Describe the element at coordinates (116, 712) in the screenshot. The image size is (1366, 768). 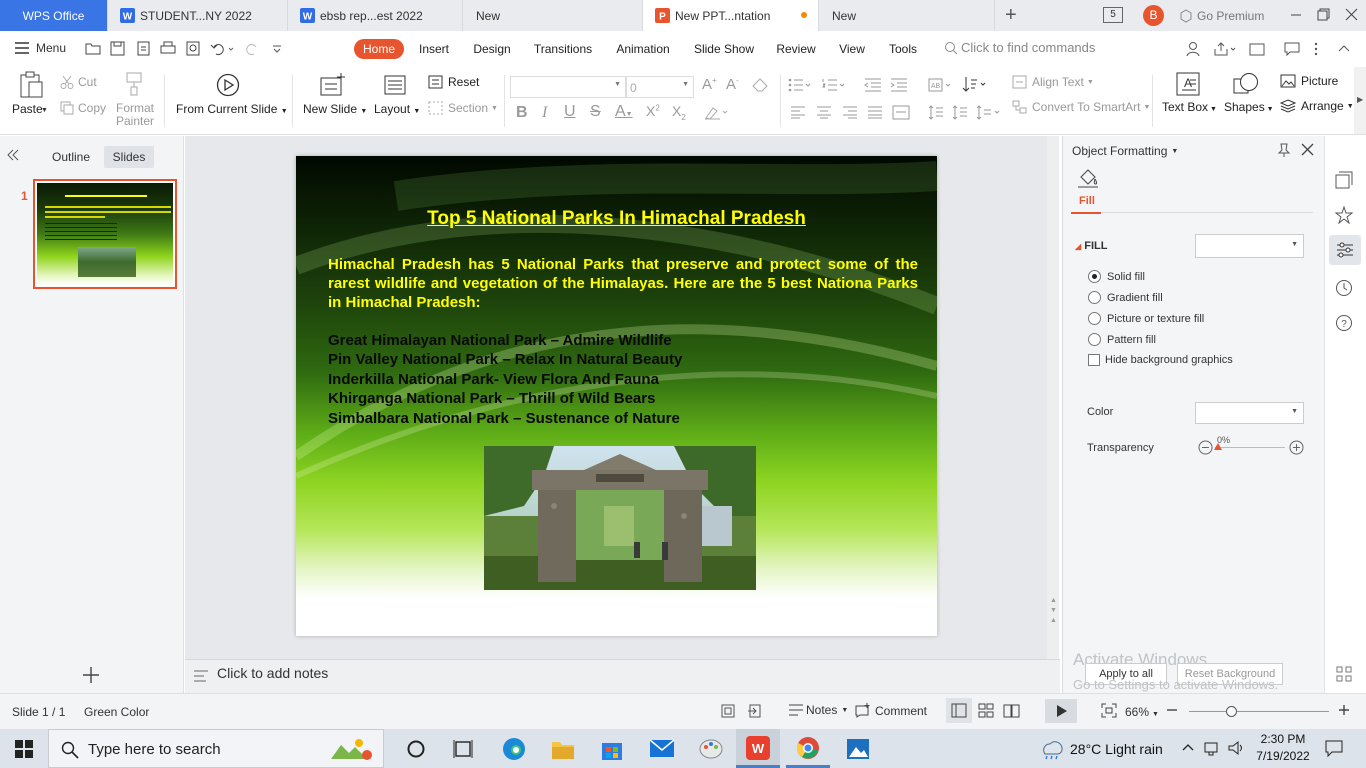
I see `theme-name: Green Color` at that location.